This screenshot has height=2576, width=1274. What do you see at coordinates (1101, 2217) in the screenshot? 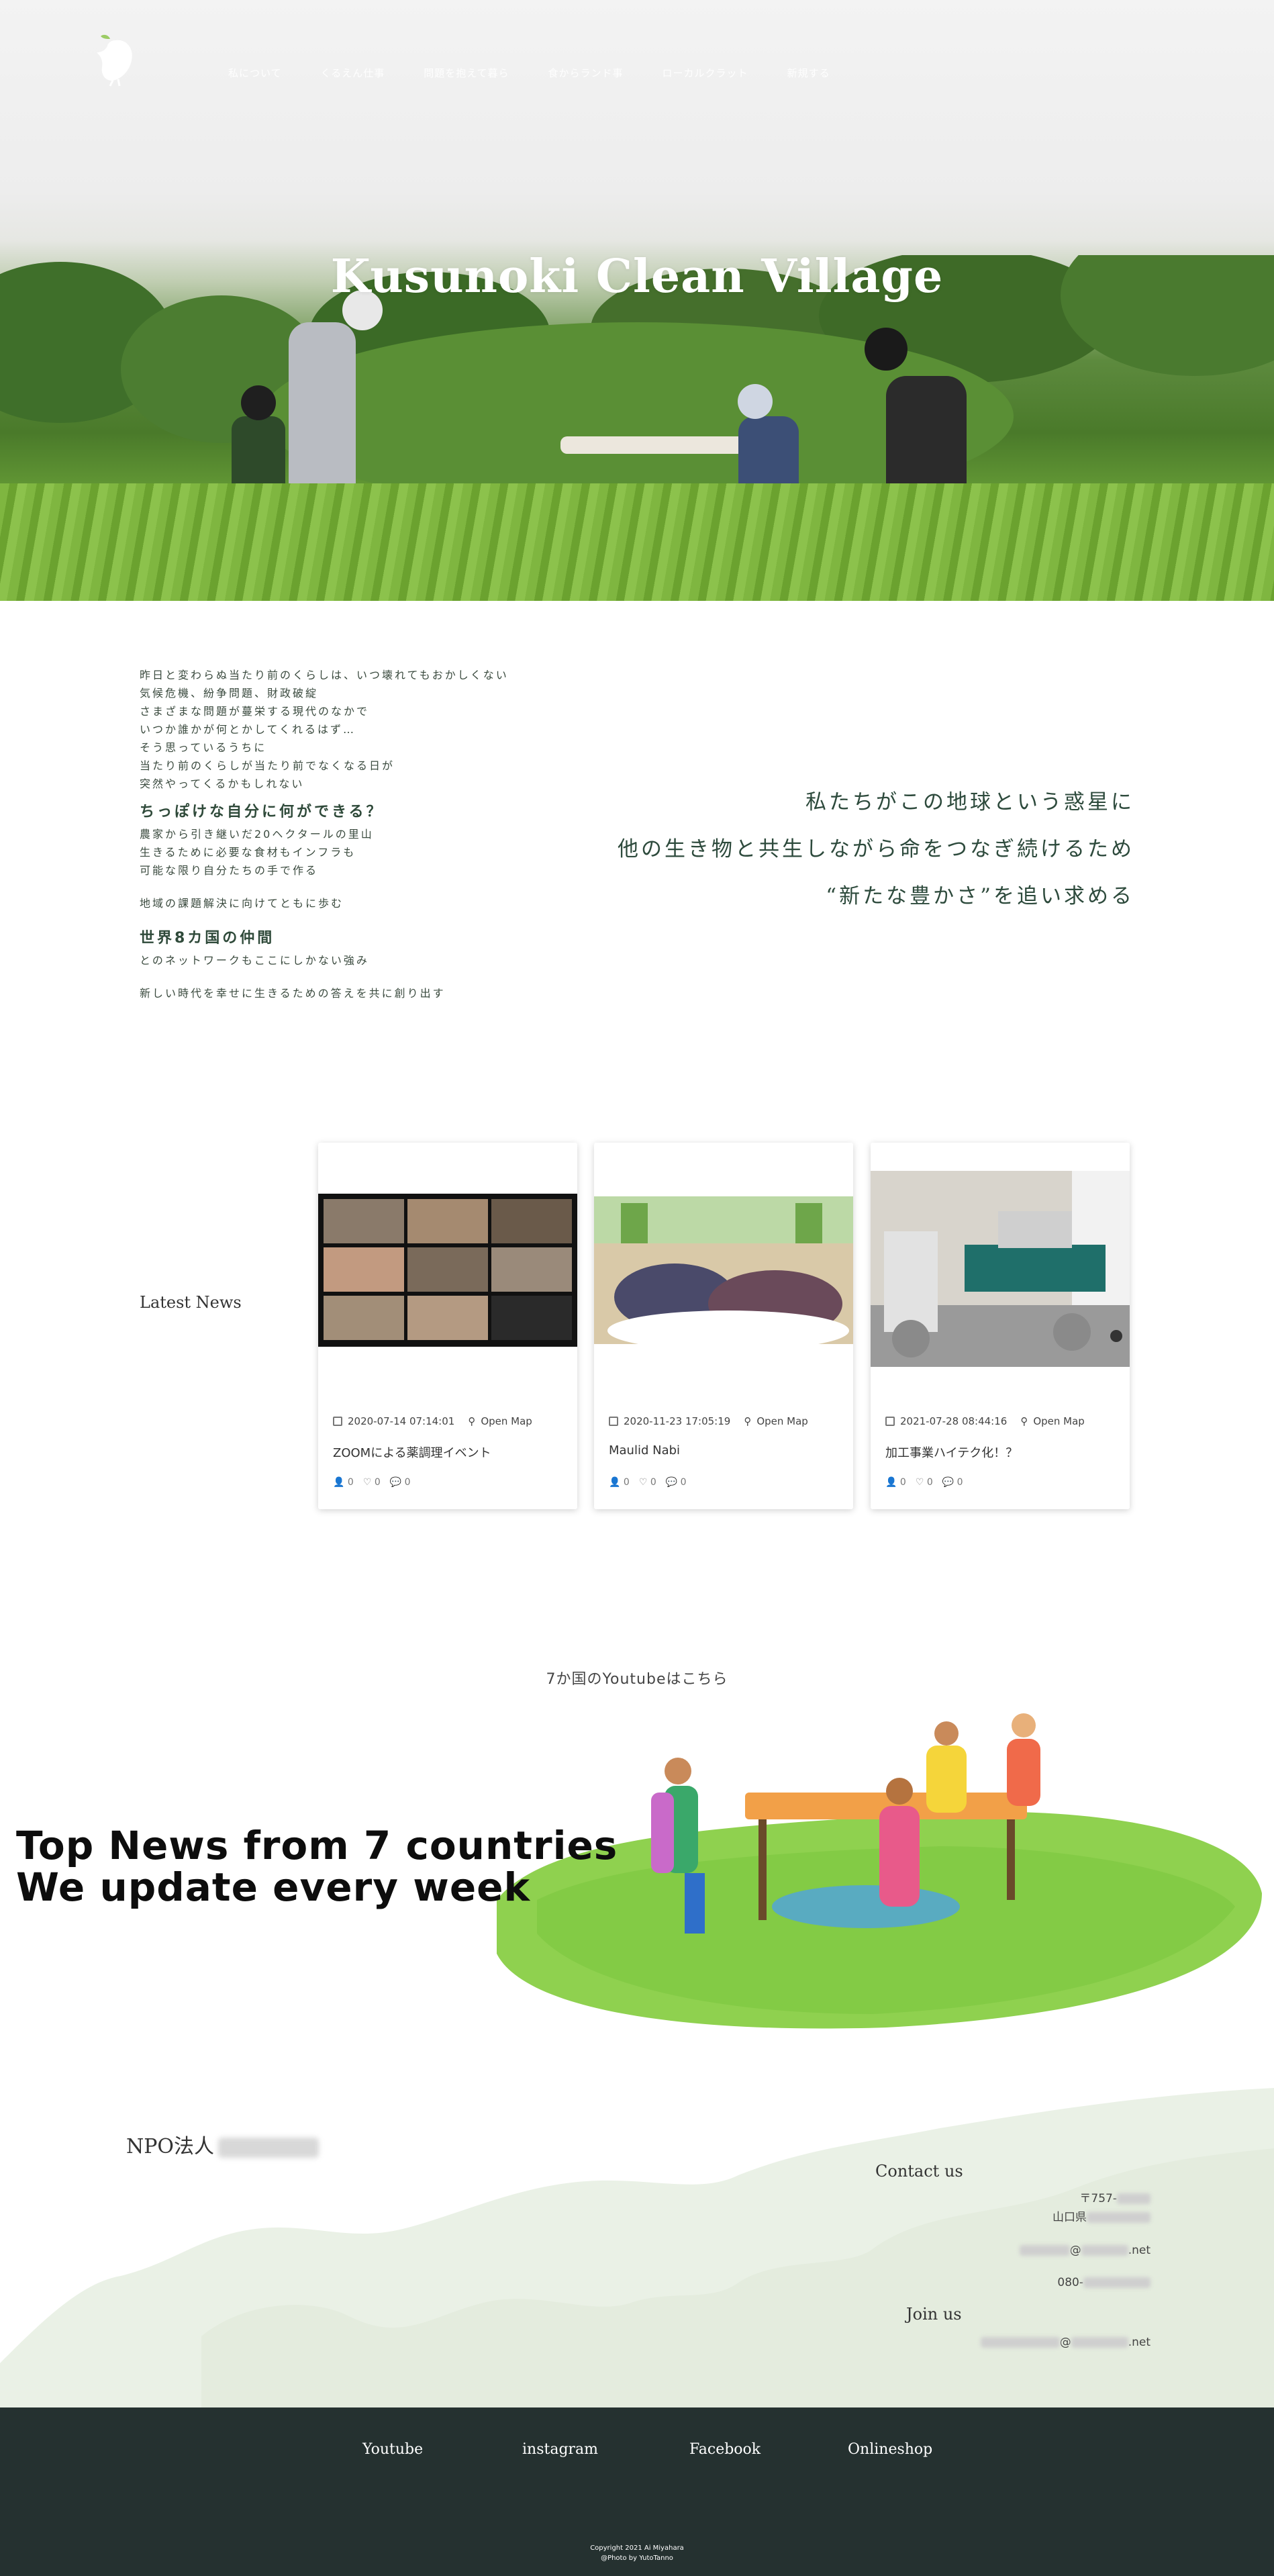
I see `address-line: 山口県` at bounding box center [1101, 2217].